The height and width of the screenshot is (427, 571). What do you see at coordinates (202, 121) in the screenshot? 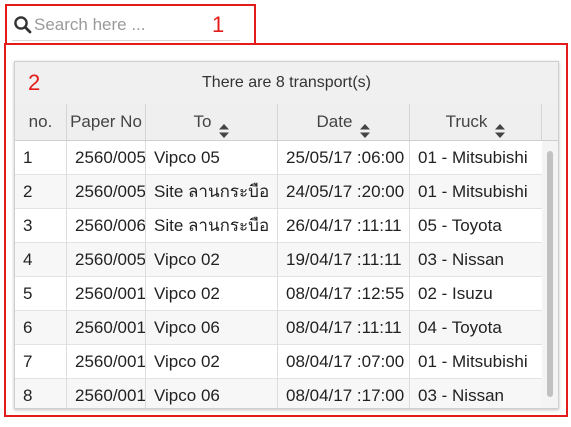
I see `header-label: To` at bounding box center [202, 121].